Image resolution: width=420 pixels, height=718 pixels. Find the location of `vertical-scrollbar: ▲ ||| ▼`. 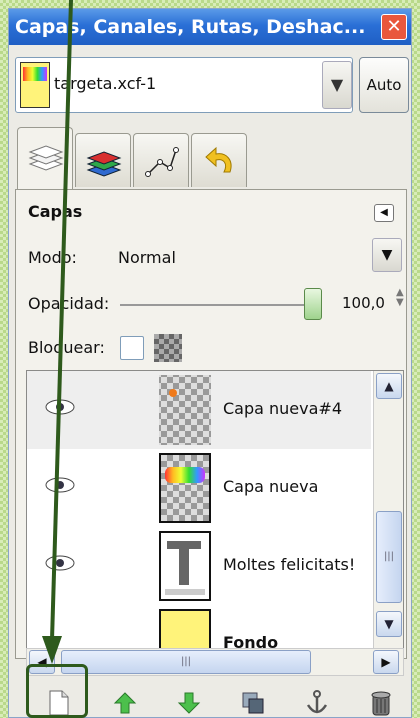

vertical-scrollbar: ▲ ||| ▼ is located at coordinates (388, 511).